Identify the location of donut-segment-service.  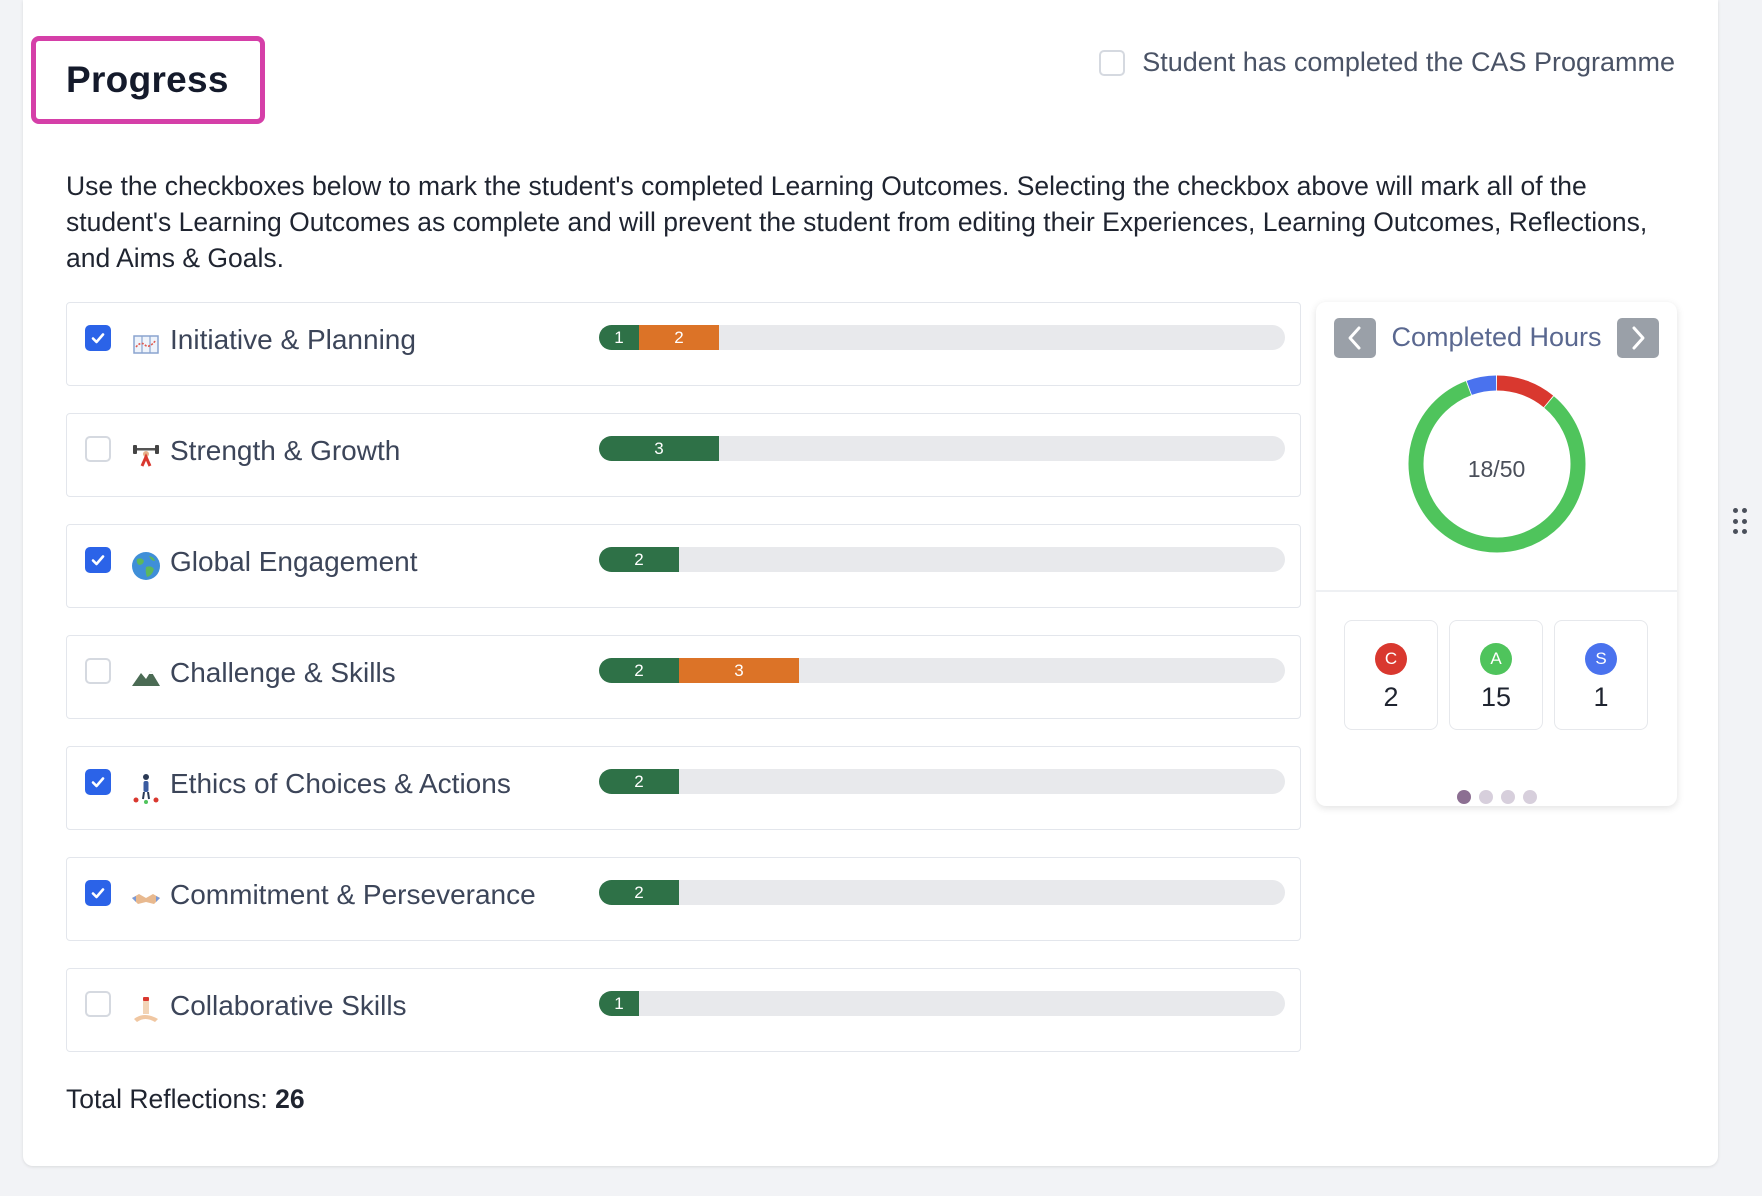
(1481, 385).